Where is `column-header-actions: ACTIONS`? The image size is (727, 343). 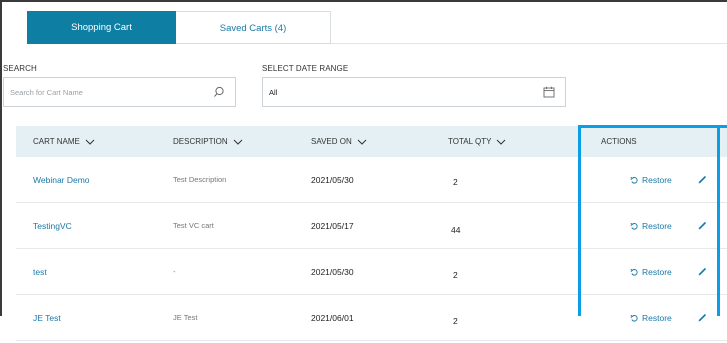 column-header-actions: ACTIONS is located at coordinates (619, 141).